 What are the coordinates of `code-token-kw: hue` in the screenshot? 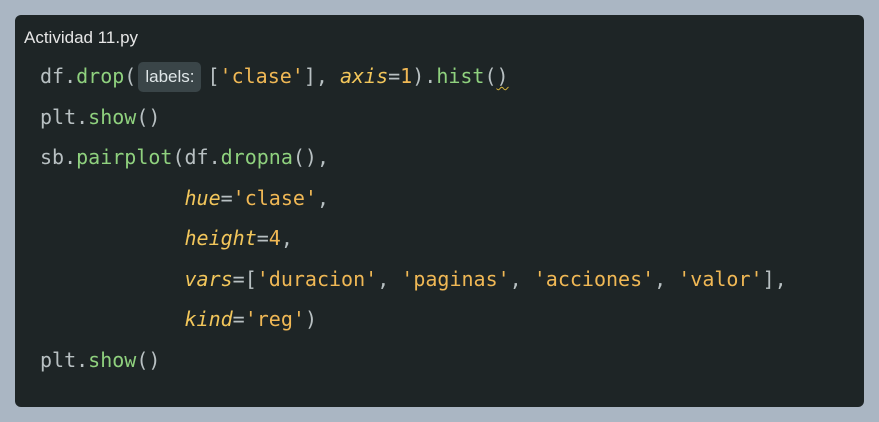 It's located at (202, 198).